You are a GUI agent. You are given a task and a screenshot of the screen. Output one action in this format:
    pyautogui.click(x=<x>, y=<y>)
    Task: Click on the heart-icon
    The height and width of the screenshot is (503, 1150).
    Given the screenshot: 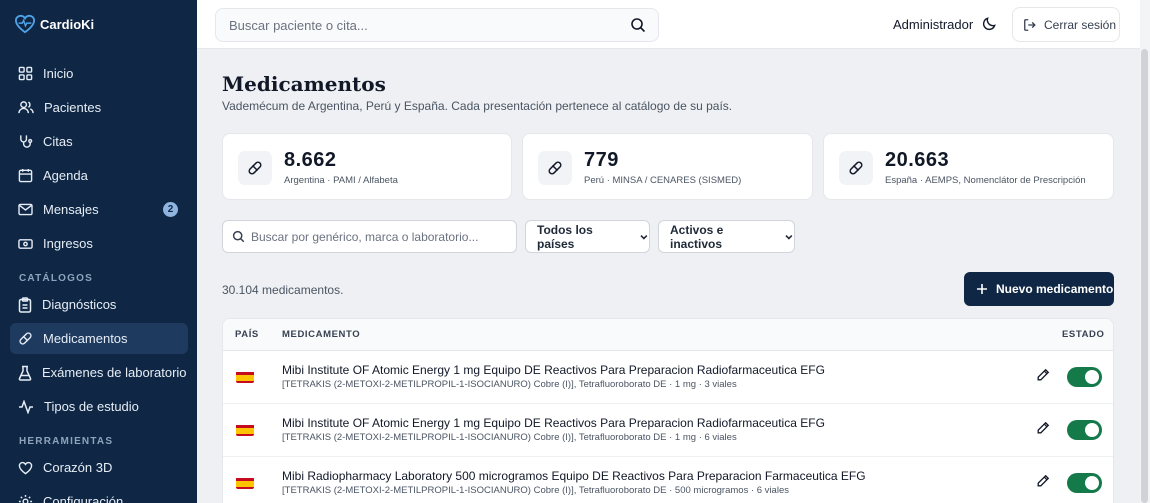 What is the action you would take?
    pyautogui.click(x=25, y=467)
    